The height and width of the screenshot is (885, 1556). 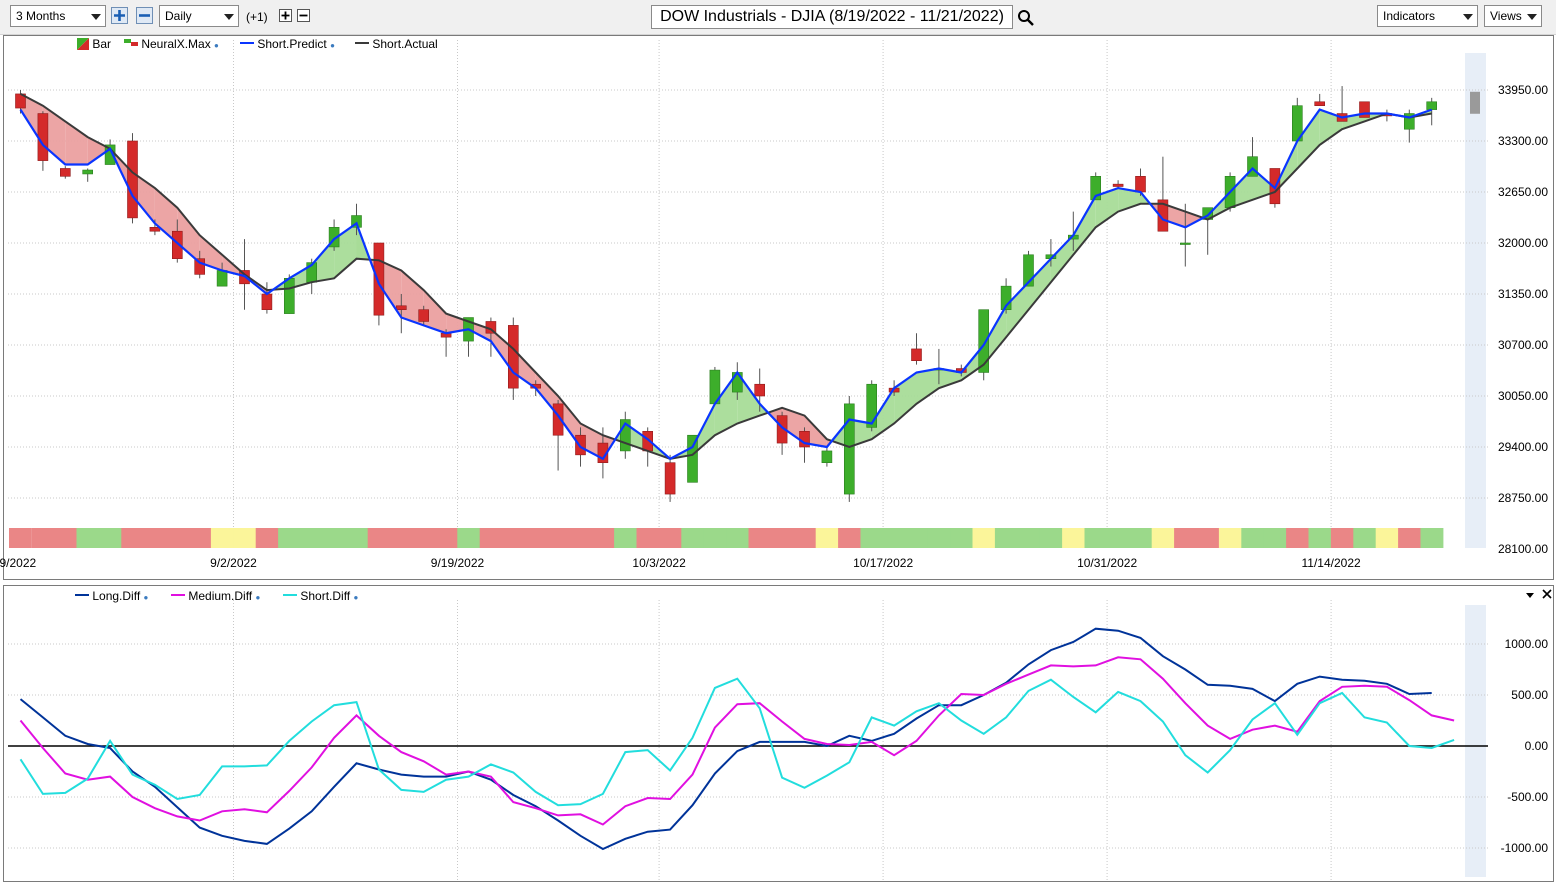 I want to click on y-tick-label: 28750.00, so click(x=1523, y=498).